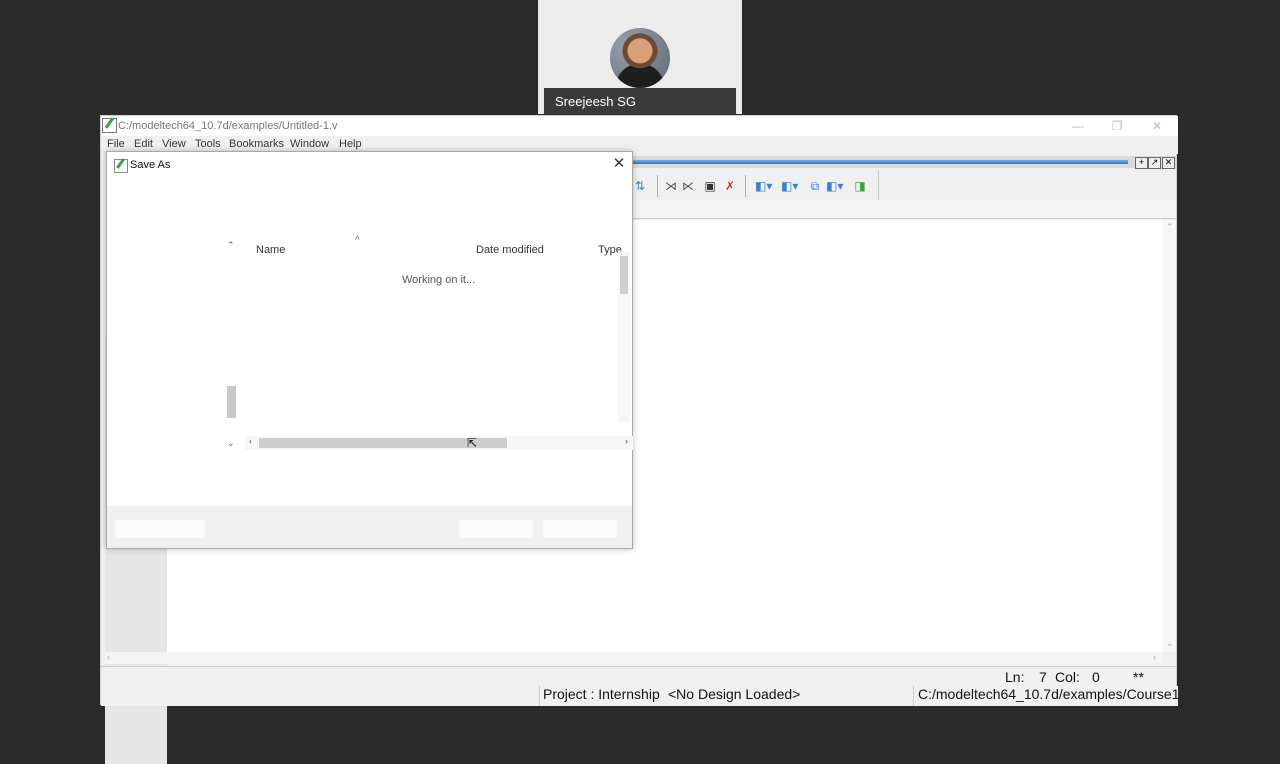 Image resolution: width=1280 pixels, height=764 pixels. What do you see at coordinates (634, 658) in the screenshot?
I see `editor-horizontal-scrollbar: ‹ ›` at bounding box center [634, 658].